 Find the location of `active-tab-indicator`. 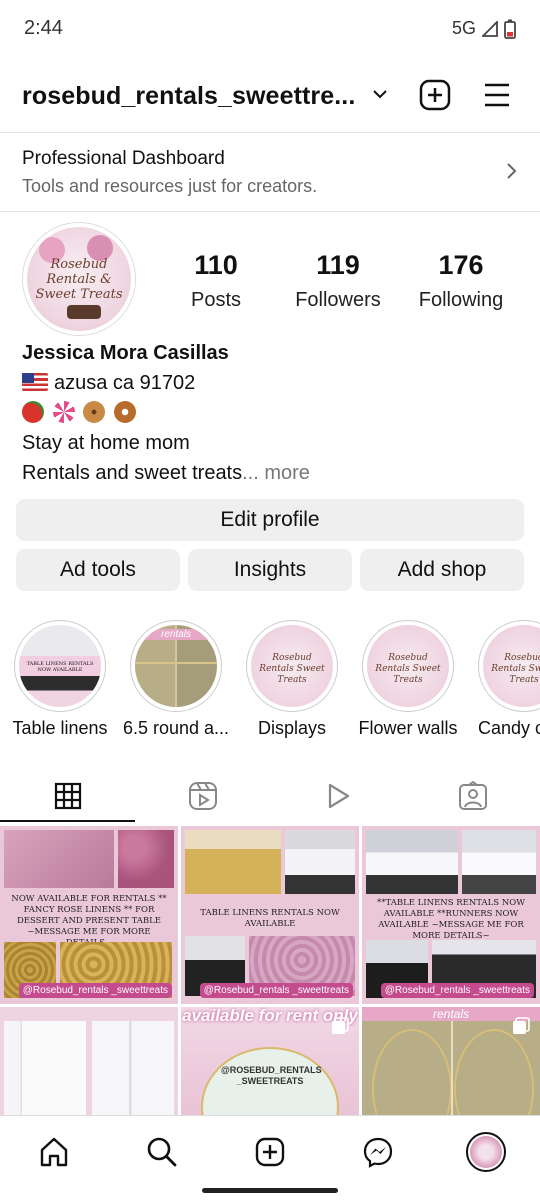

active-tab-indicator is located at coordinates (67, 821).